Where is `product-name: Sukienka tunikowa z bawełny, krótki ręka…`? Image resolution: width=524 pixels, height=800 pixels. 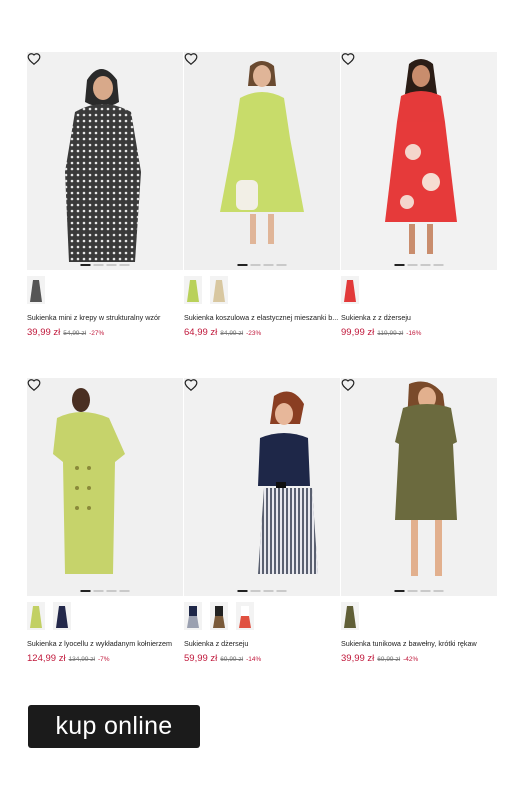
product-name: Sukienka tunikowa z bawełny, krótki ręka… is located at coordinates (419, 643).